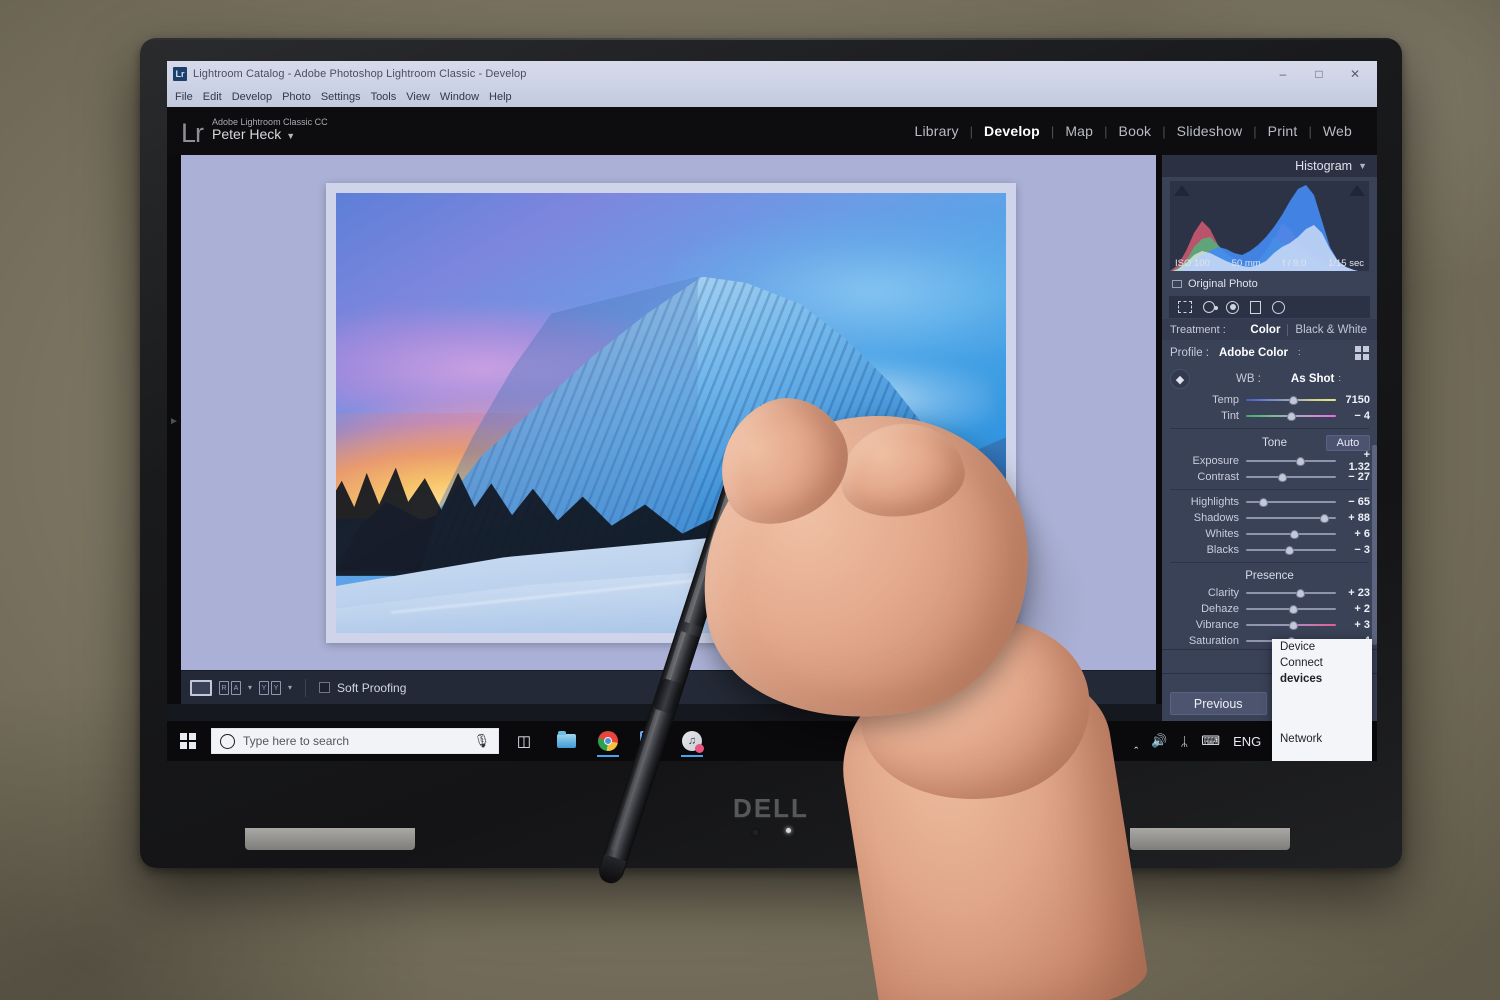 The width and height of the screenshot is (1500, 1000). I want to click on slider-dehaze: Dehaze + 2, so click(1269, 609).